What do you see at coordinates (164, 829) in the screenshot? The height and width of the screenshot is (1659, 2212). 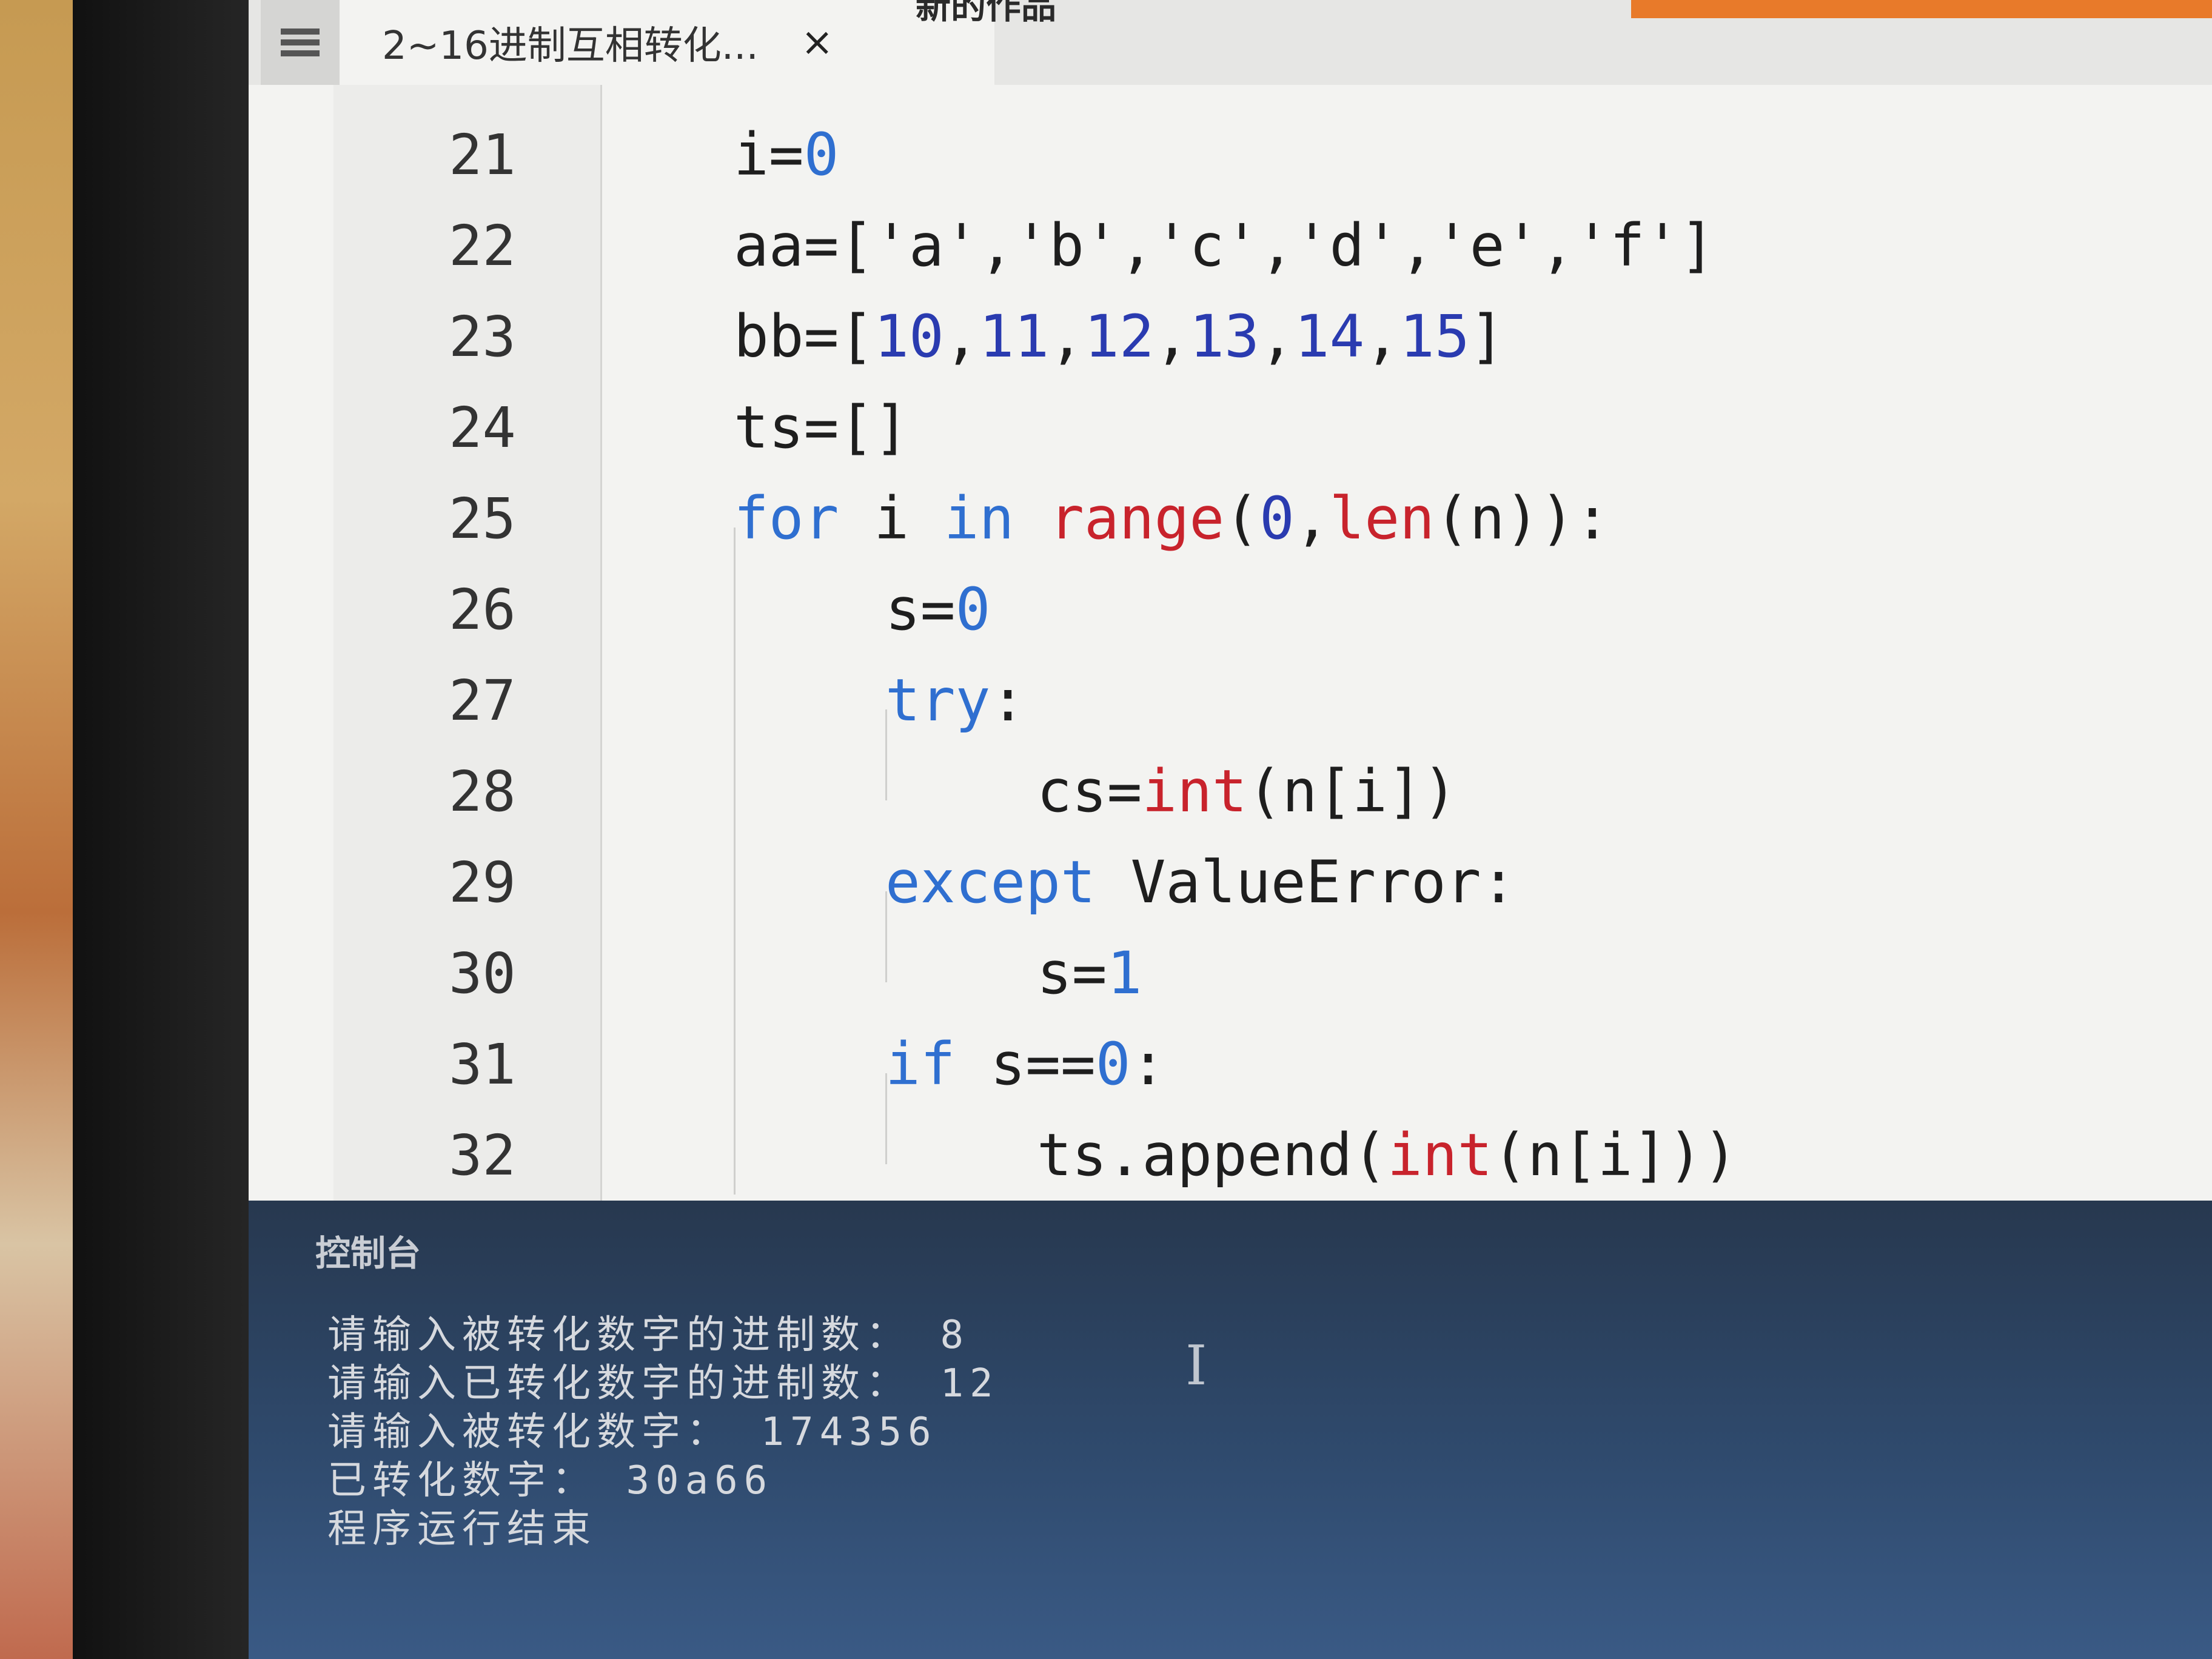 I see `monitor-bezel` at bounding box center [164, 829].